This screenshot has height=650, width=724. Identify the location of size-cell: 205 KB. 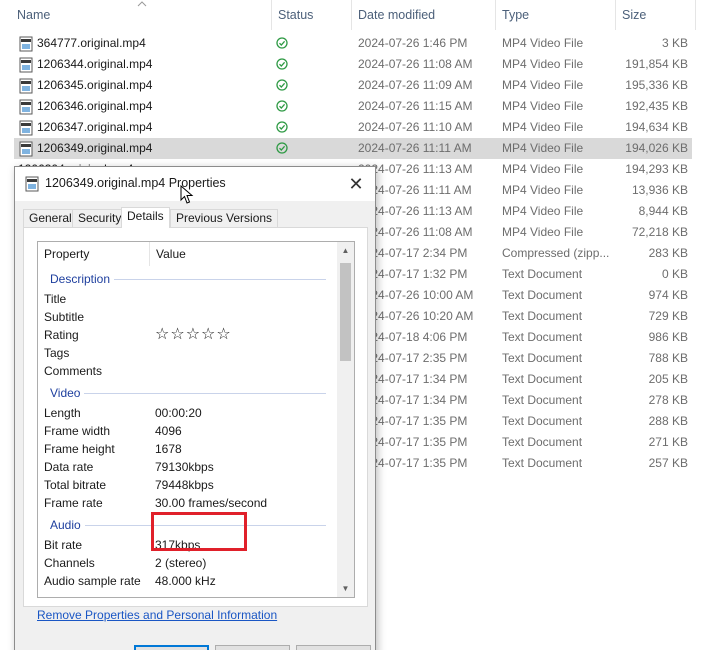
(668, 379).